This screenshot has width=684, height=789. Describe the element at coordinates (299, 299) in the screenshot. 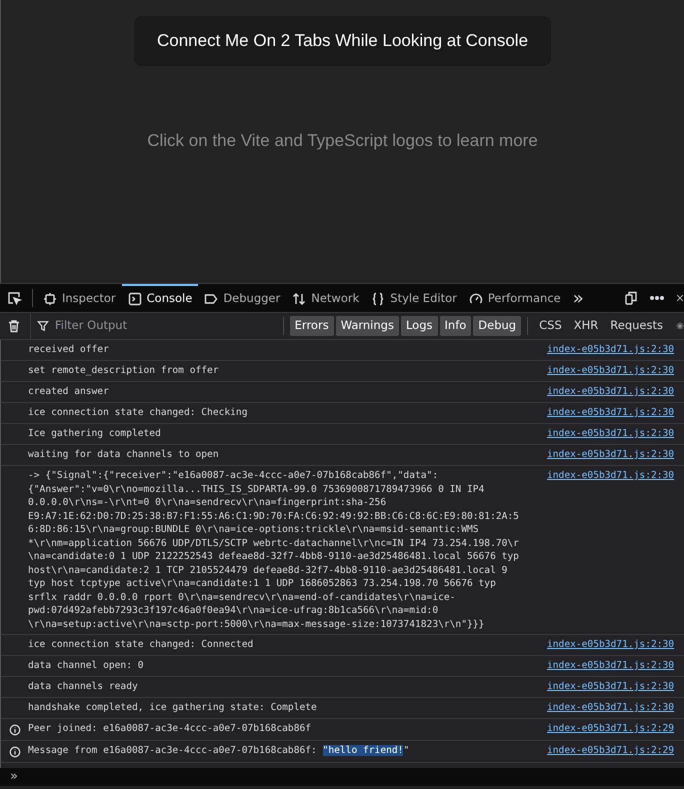

I see `arrows-icon` at that location.